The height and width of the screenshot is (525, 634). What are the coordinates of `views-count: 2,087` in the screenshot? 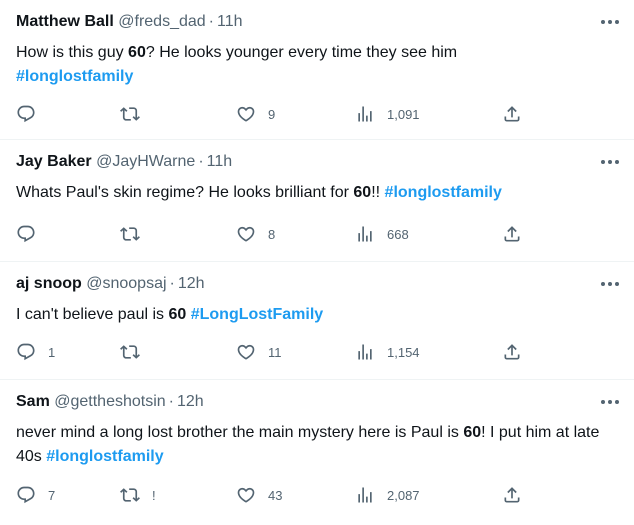 It's located at (403, 495).